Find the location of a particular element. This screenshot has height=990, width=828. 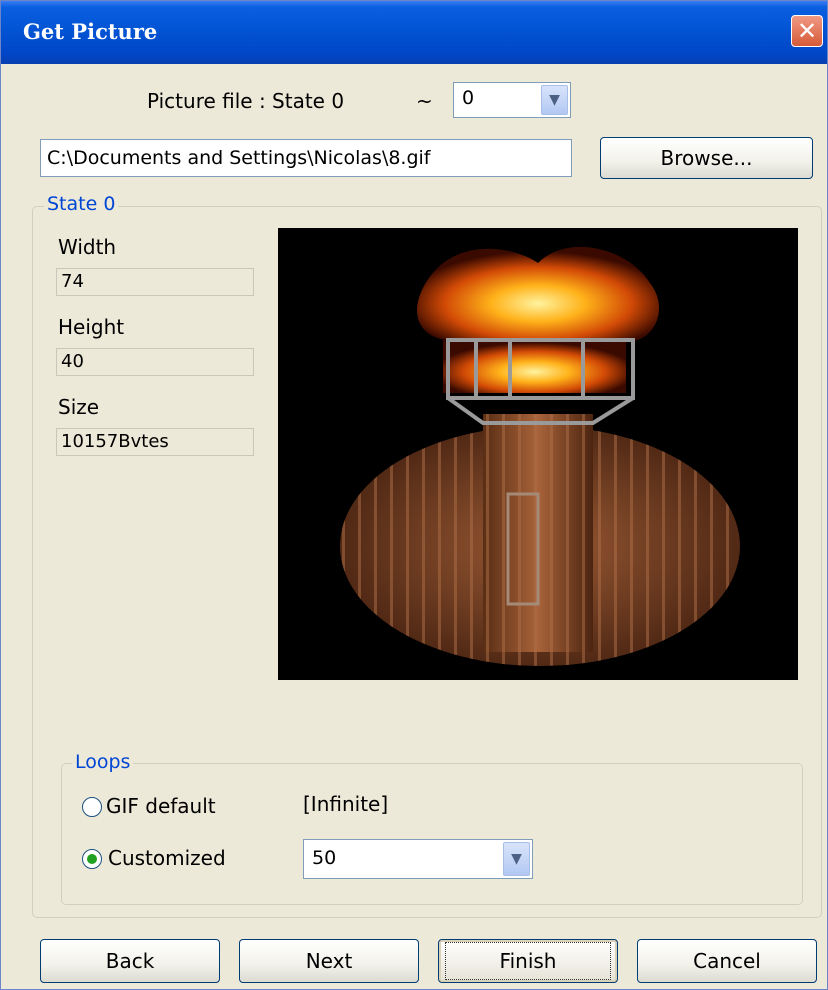

picture-file-label: Picture file : State 0 is located at coordinates (246, 101).